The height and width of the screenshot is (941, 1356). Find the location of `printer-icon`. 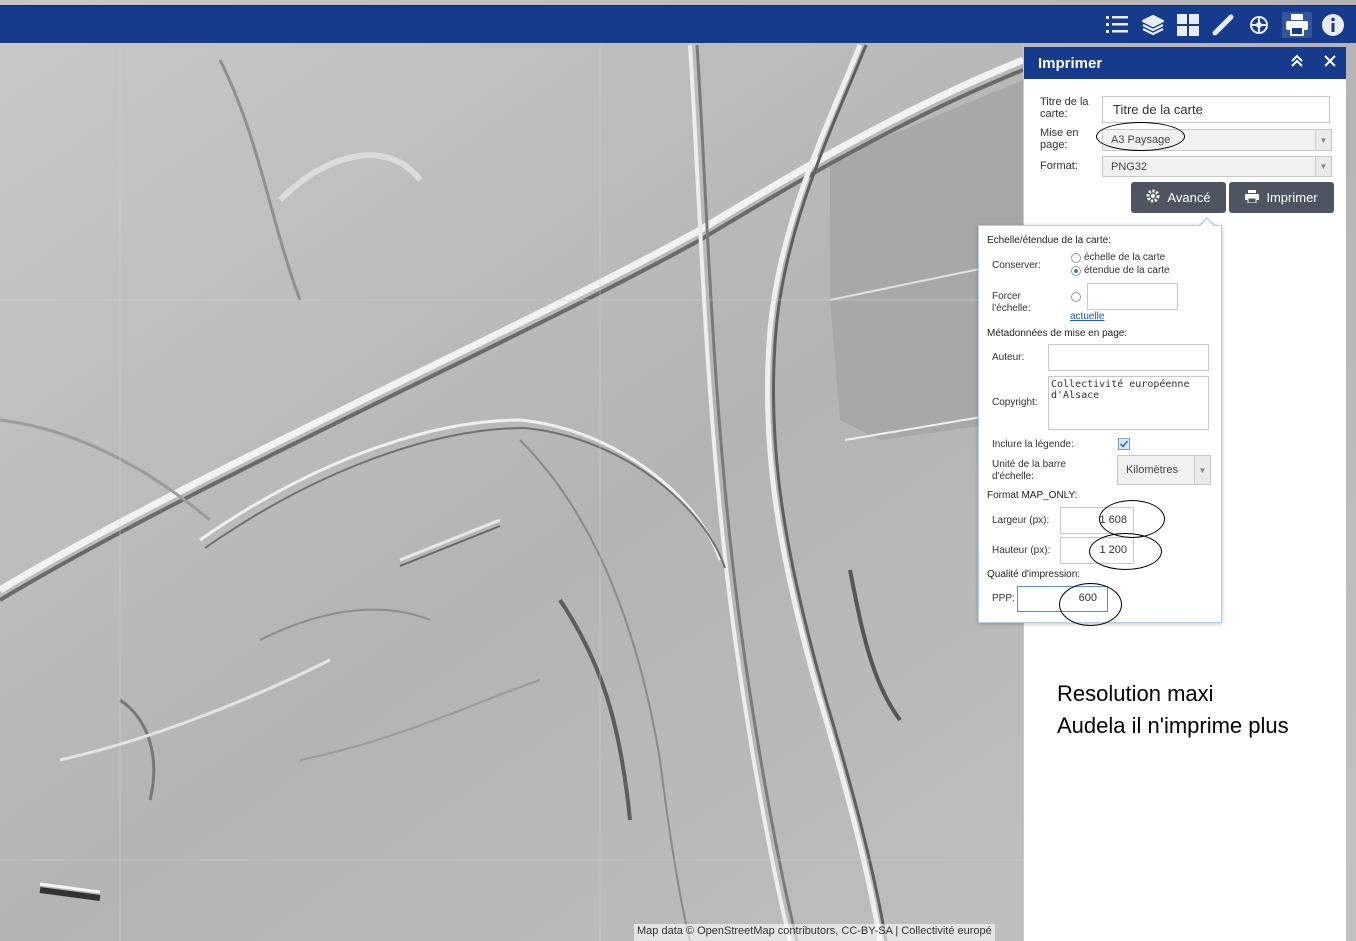

printer-icon is located at coordinates (1252, 197).